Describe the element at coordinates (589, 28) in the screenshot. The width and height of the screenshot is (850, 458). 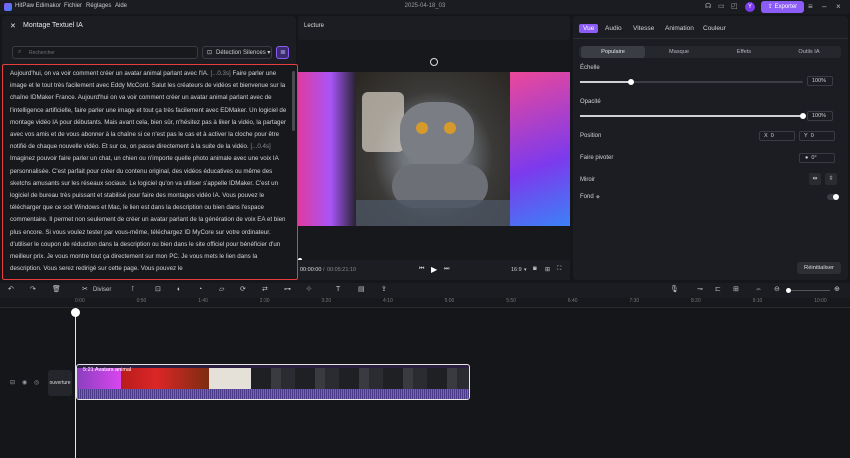
I see `tab-vue: Vue` at that location.